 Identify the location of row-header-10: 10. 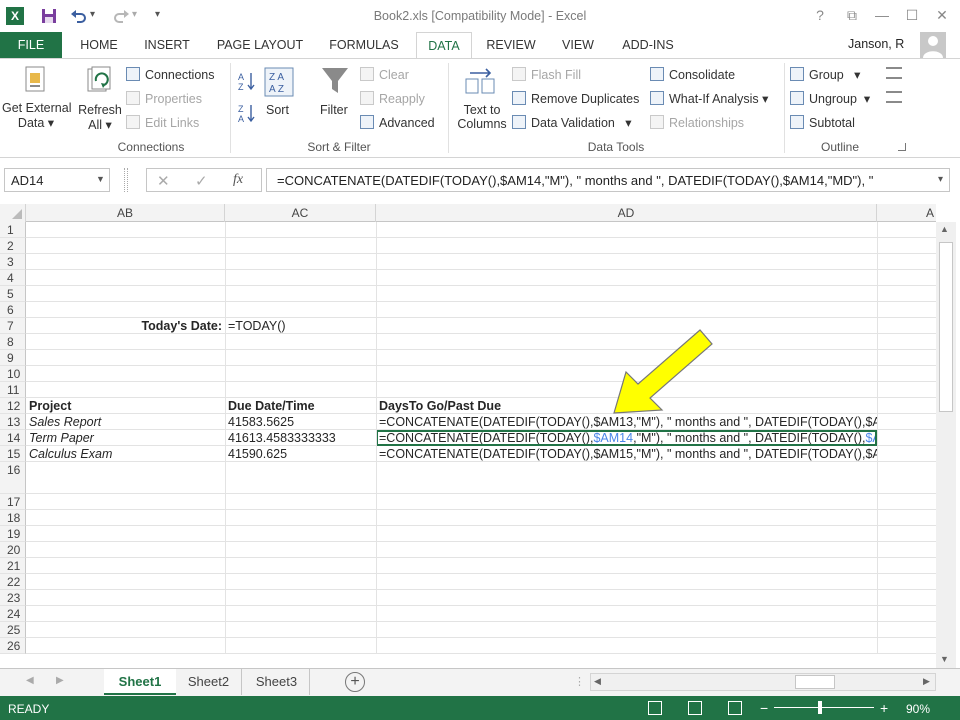
(13, 374).